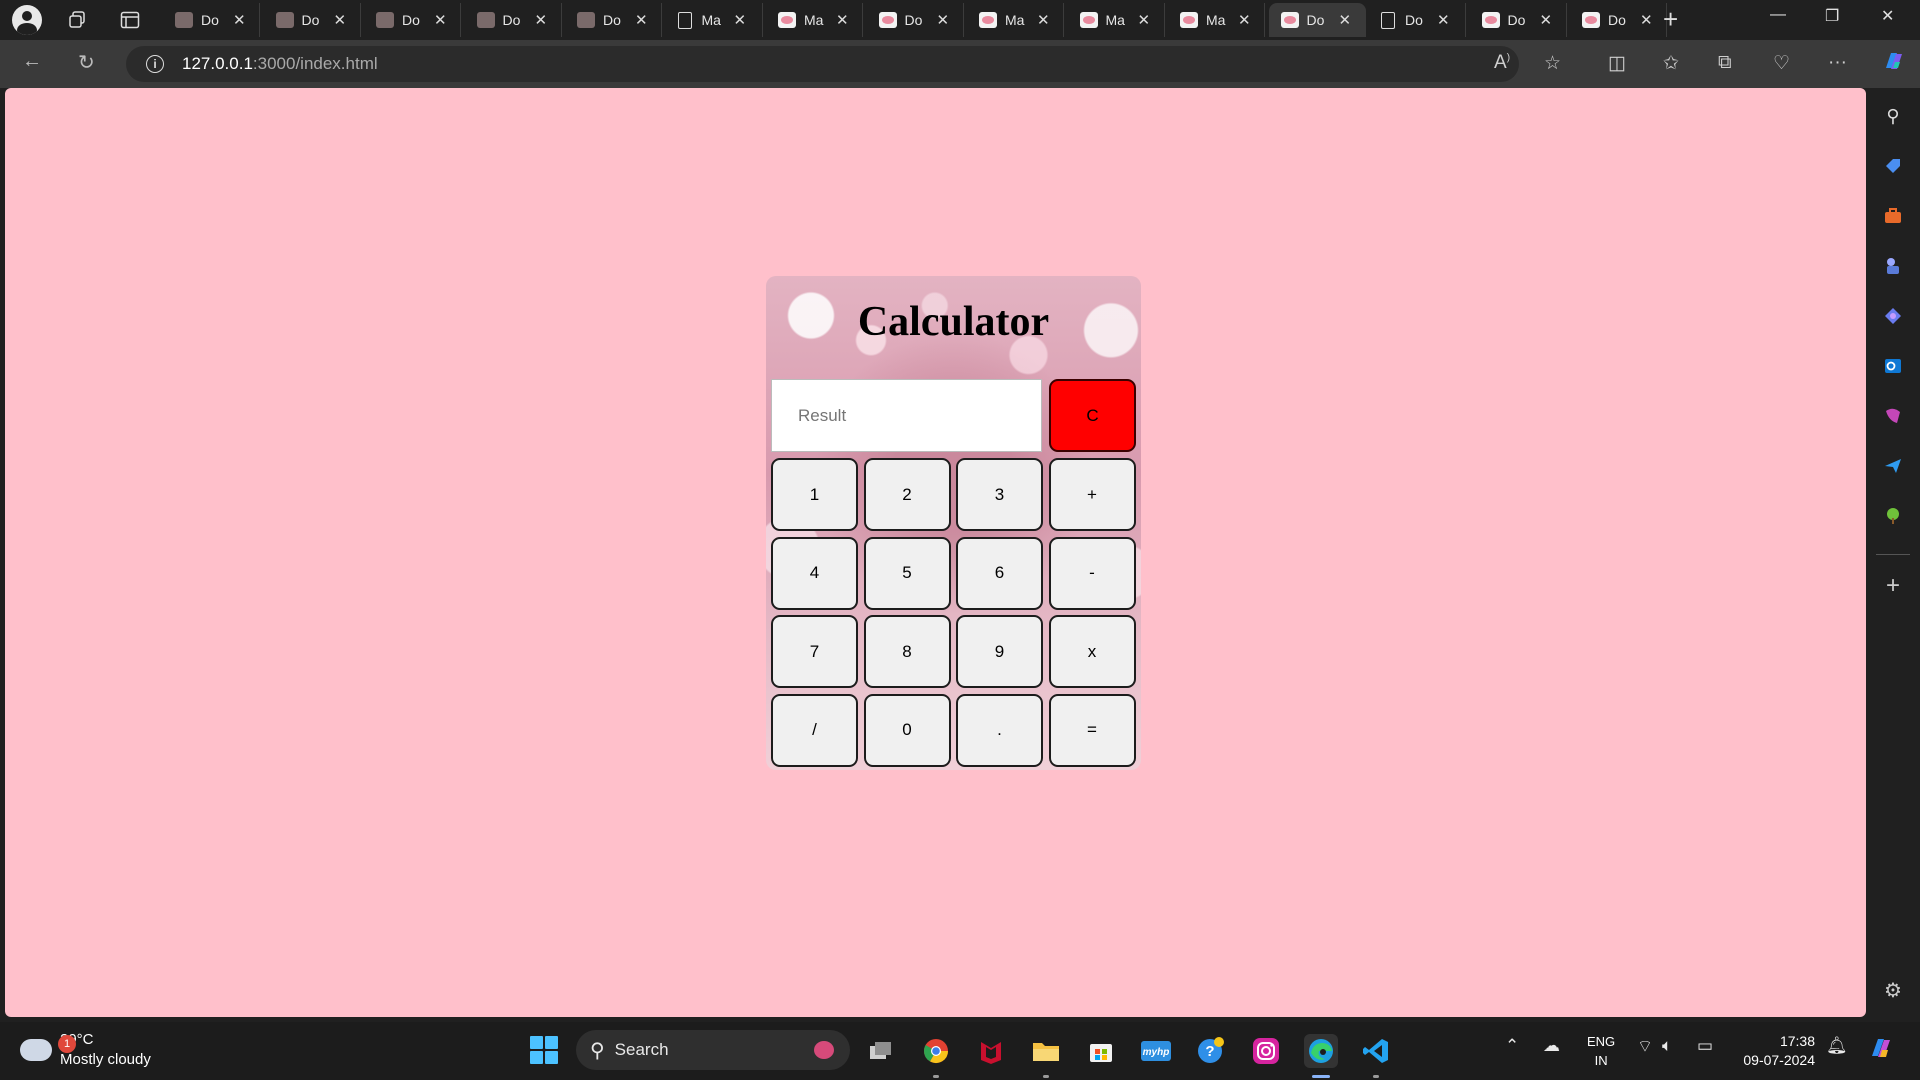  Describe the element at coordinates (1778, 15) in the screenshot. I see `minimize-icon: —` at that location.